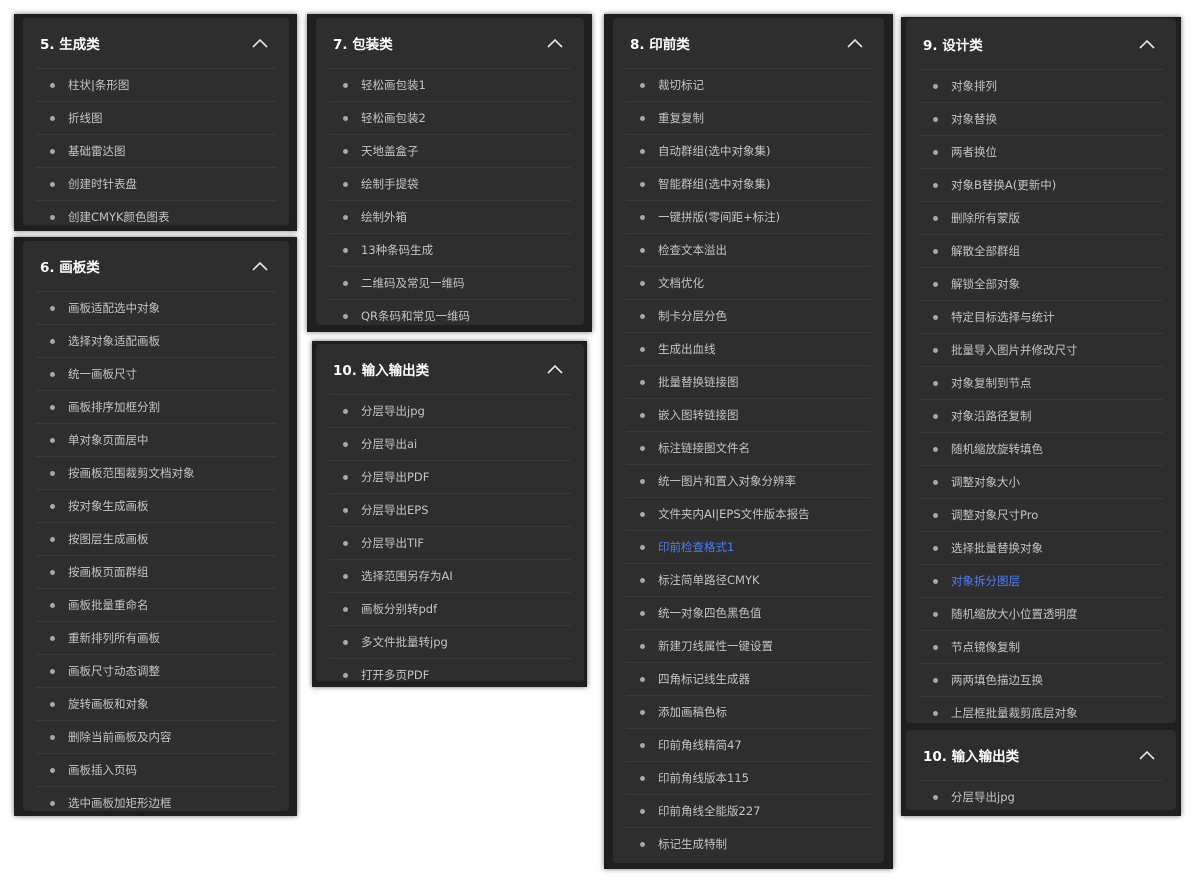 The width and height of the screenshot is (1199, 883). Describe the element at coordinates (450, 117) in the screenshot. I see `menu-item: 轻松画包装2` at that location.